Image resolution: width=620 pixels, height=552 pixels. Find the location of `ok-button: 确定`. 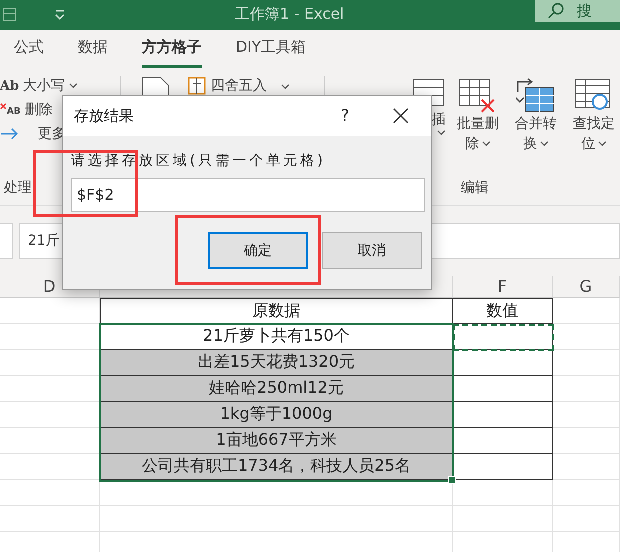

ok-button: 确定 is located at coordinates (258, 250).